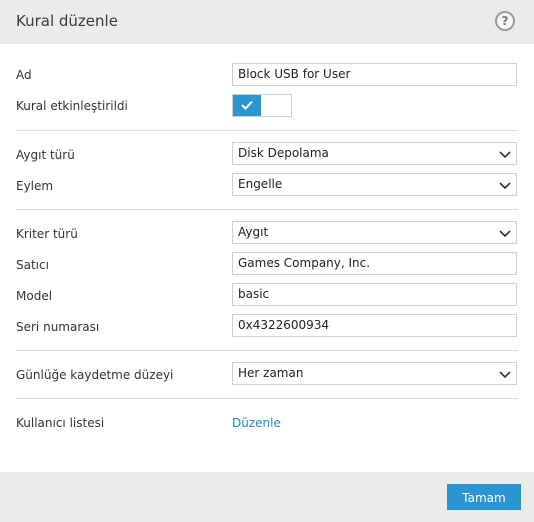 The width and height of the screenshot is (534, 522). I want to click on vendor-label: Satıcı, so click(32, 265).